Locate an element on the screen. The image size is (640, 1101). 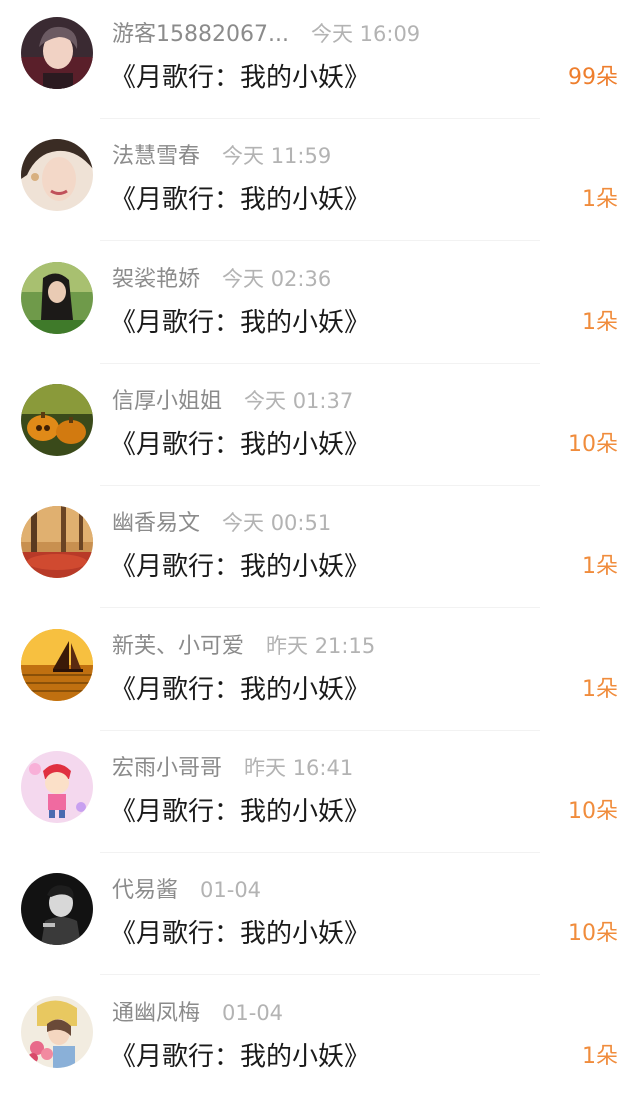
name-time-line: 法慧雪春 今天 11:59 is located at coordinates (221, 156).